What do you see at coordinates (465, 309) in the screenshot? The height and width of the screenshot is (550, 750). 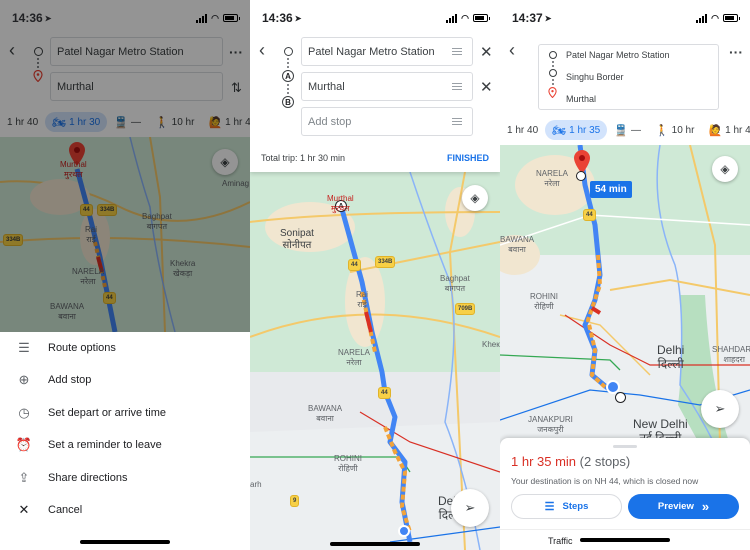 I see `highway-shield: 709B` at bounding box center [465, 309].